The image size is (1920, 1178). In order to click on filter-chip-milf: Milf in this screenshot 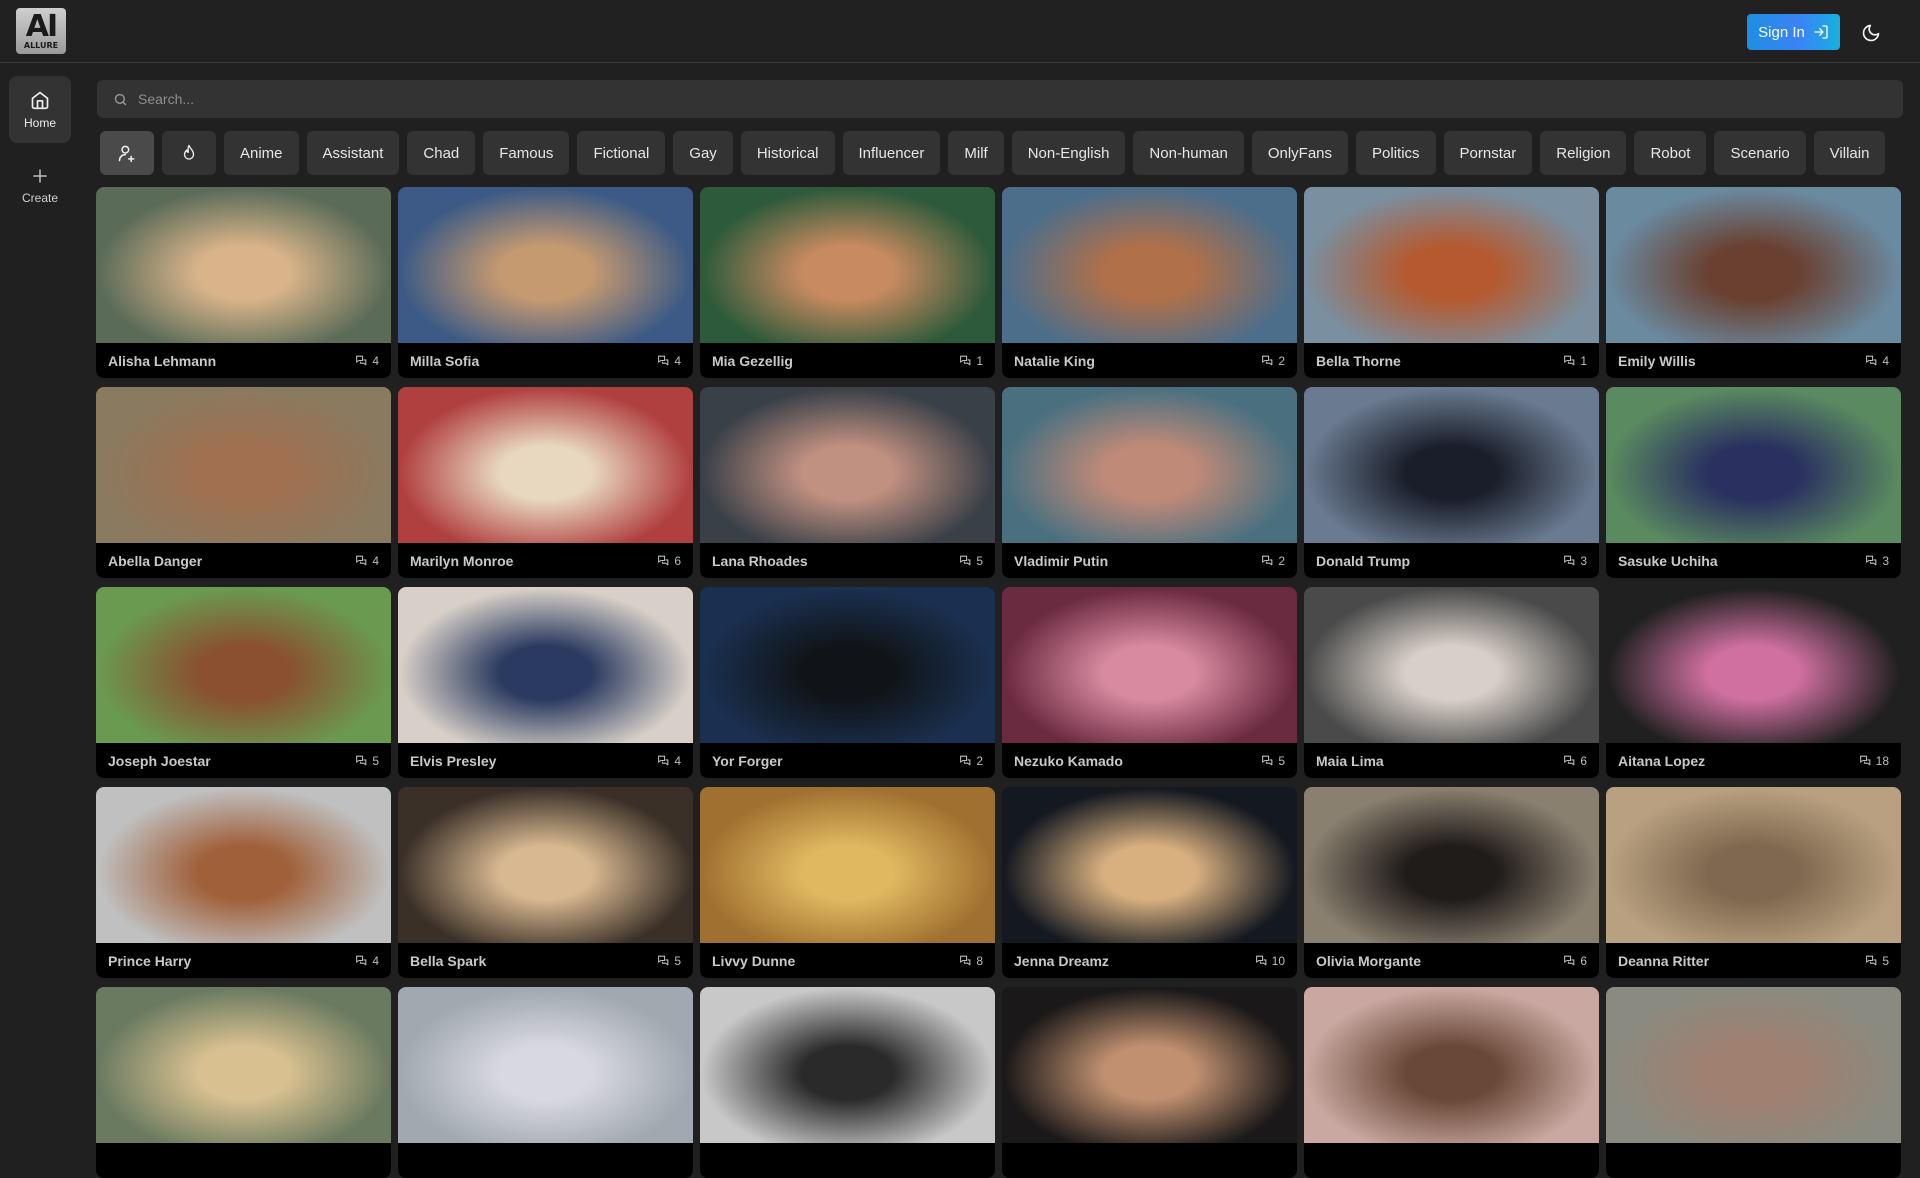, I will do `click(976, 153)`.